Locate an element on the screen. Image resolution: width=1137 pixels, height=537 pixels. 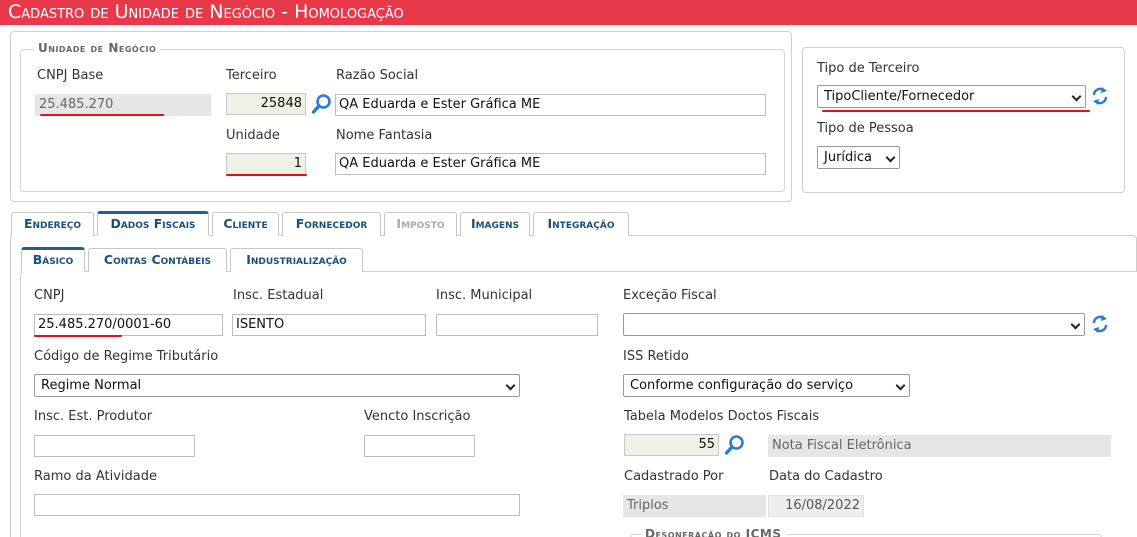
cnpj-base-underline is located at coordinates (102, 115).